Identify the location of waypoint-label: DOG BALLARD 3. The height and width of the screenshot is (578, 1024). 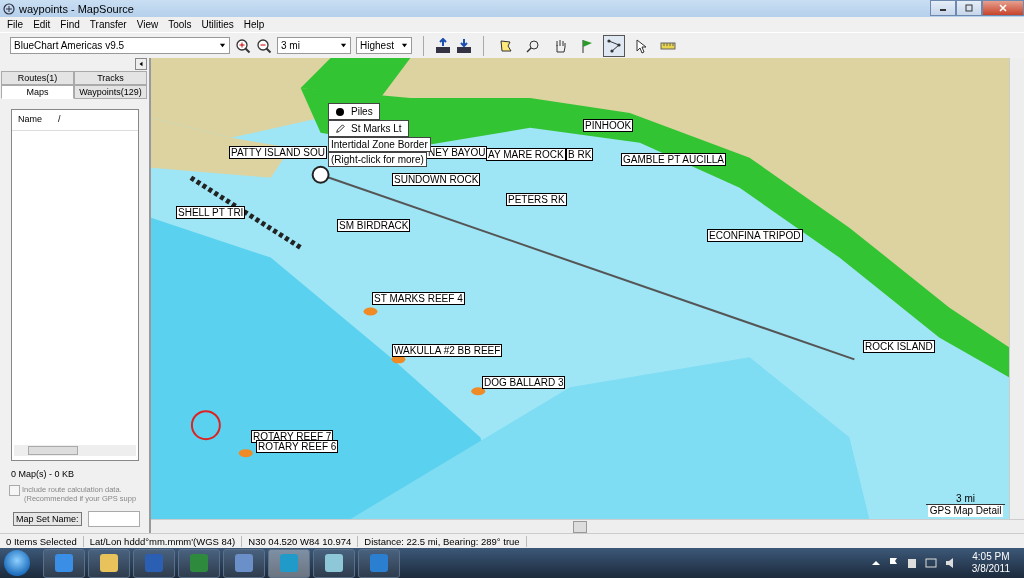
(524, 382).